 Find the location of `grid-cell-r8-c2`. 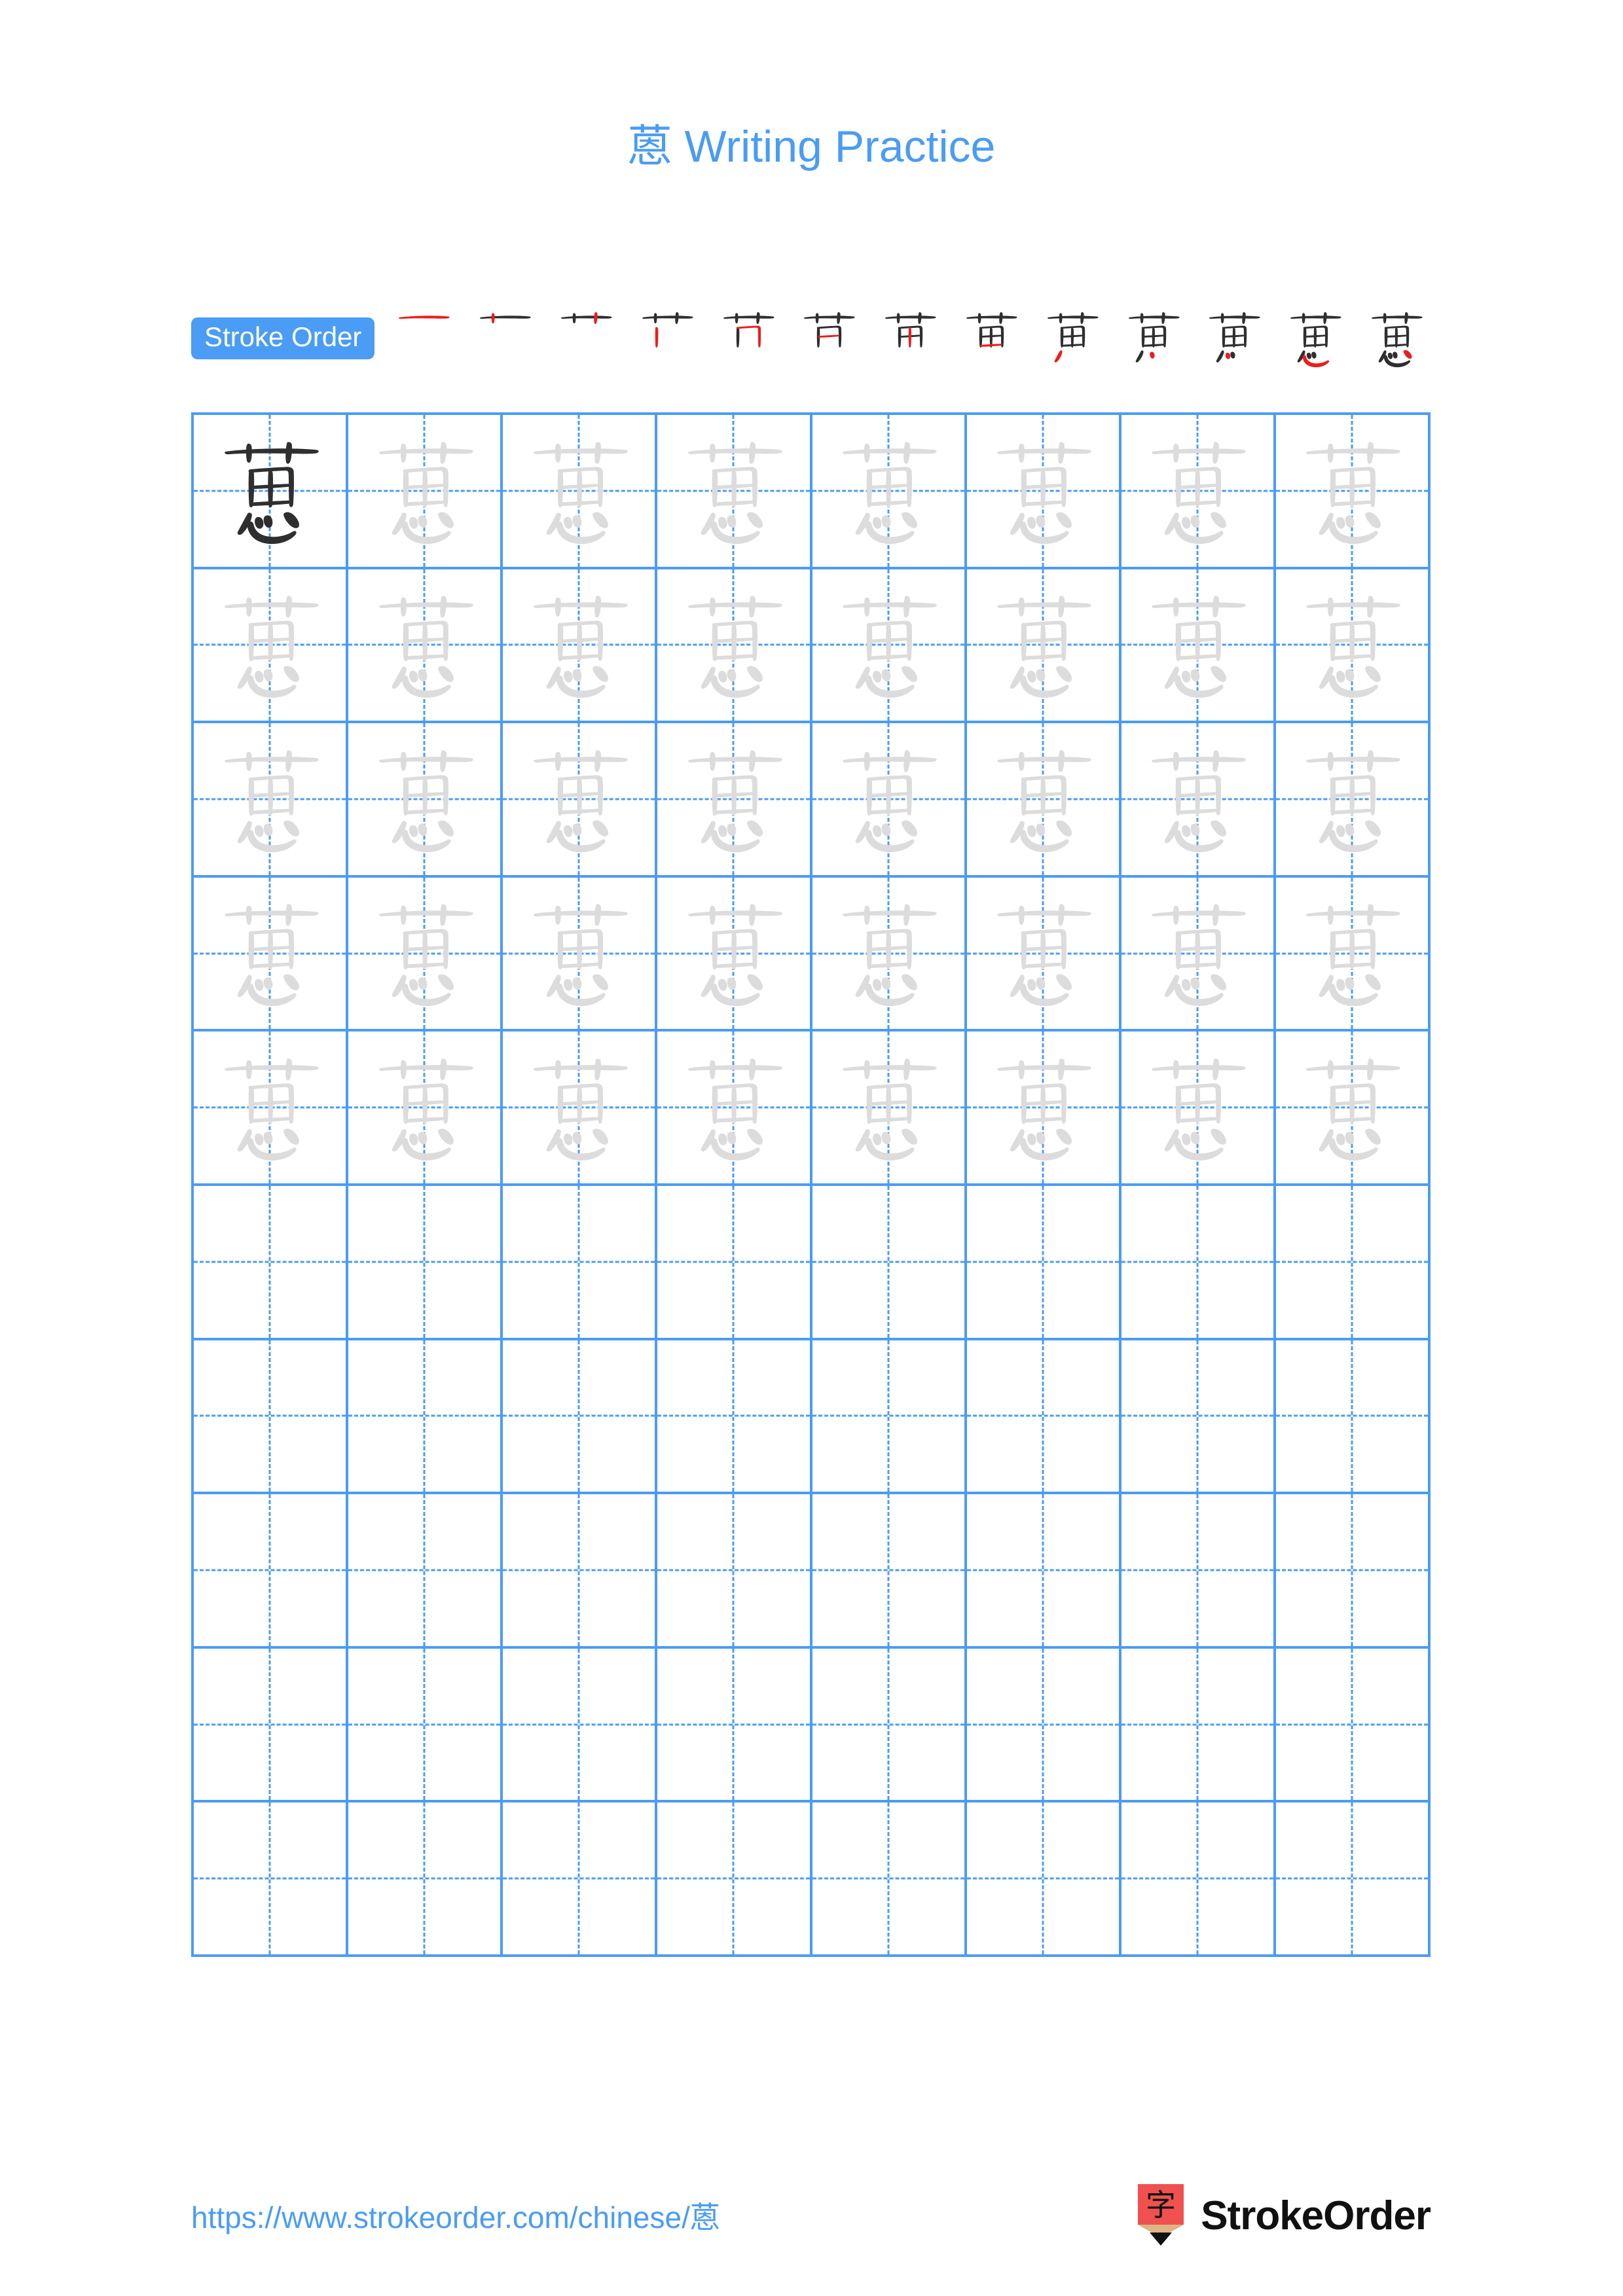

grid-cell-r8-c2 is located at coordinates (425, 1572).